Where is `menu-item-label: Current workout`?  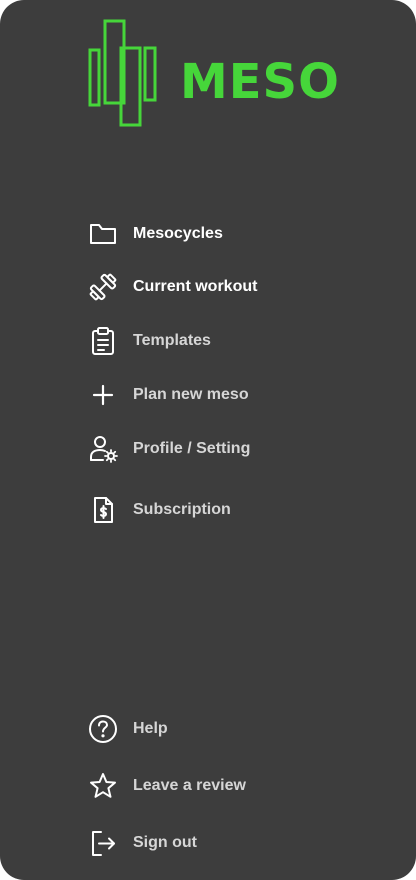 menu-item-label: Current workout is located at coordinates (195, 286).